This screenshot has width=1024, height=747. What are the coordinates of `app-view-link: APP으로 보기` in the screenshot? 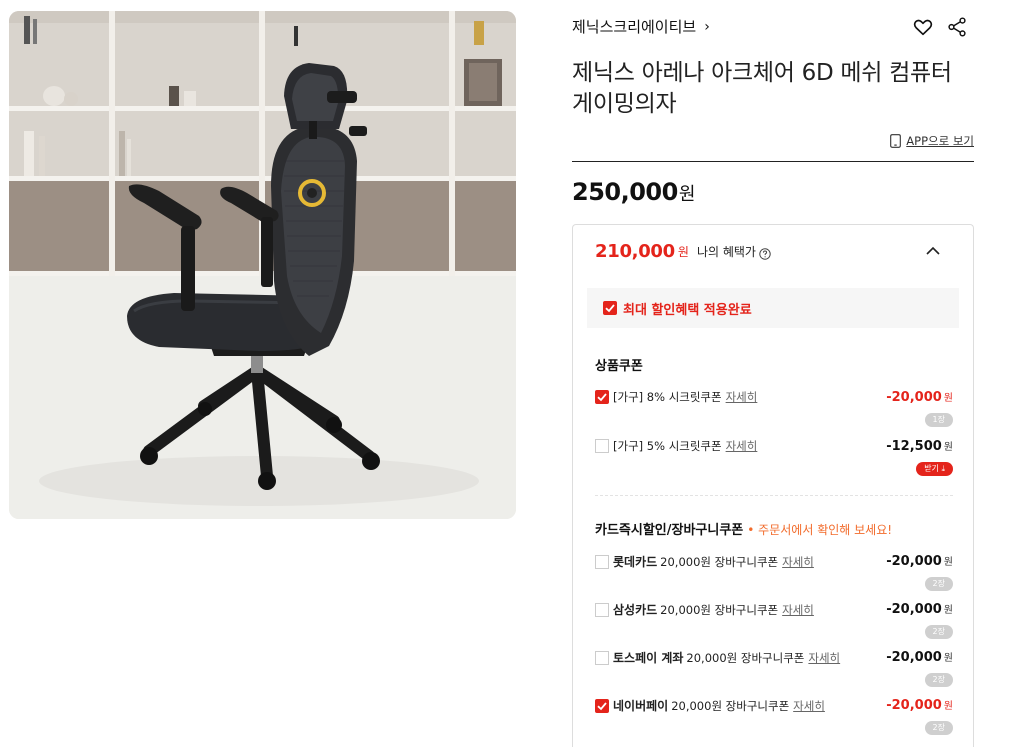 It's located at (932, 141).